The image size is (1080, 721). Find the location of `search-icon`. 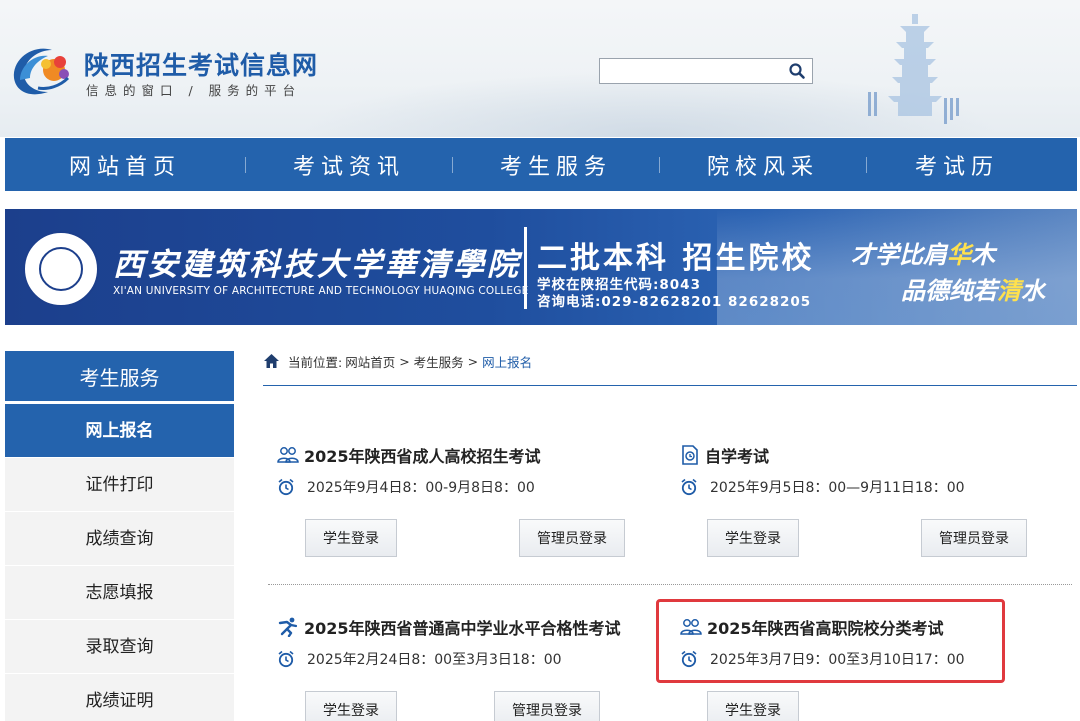

search-icon is located at coordinates (797, 71).